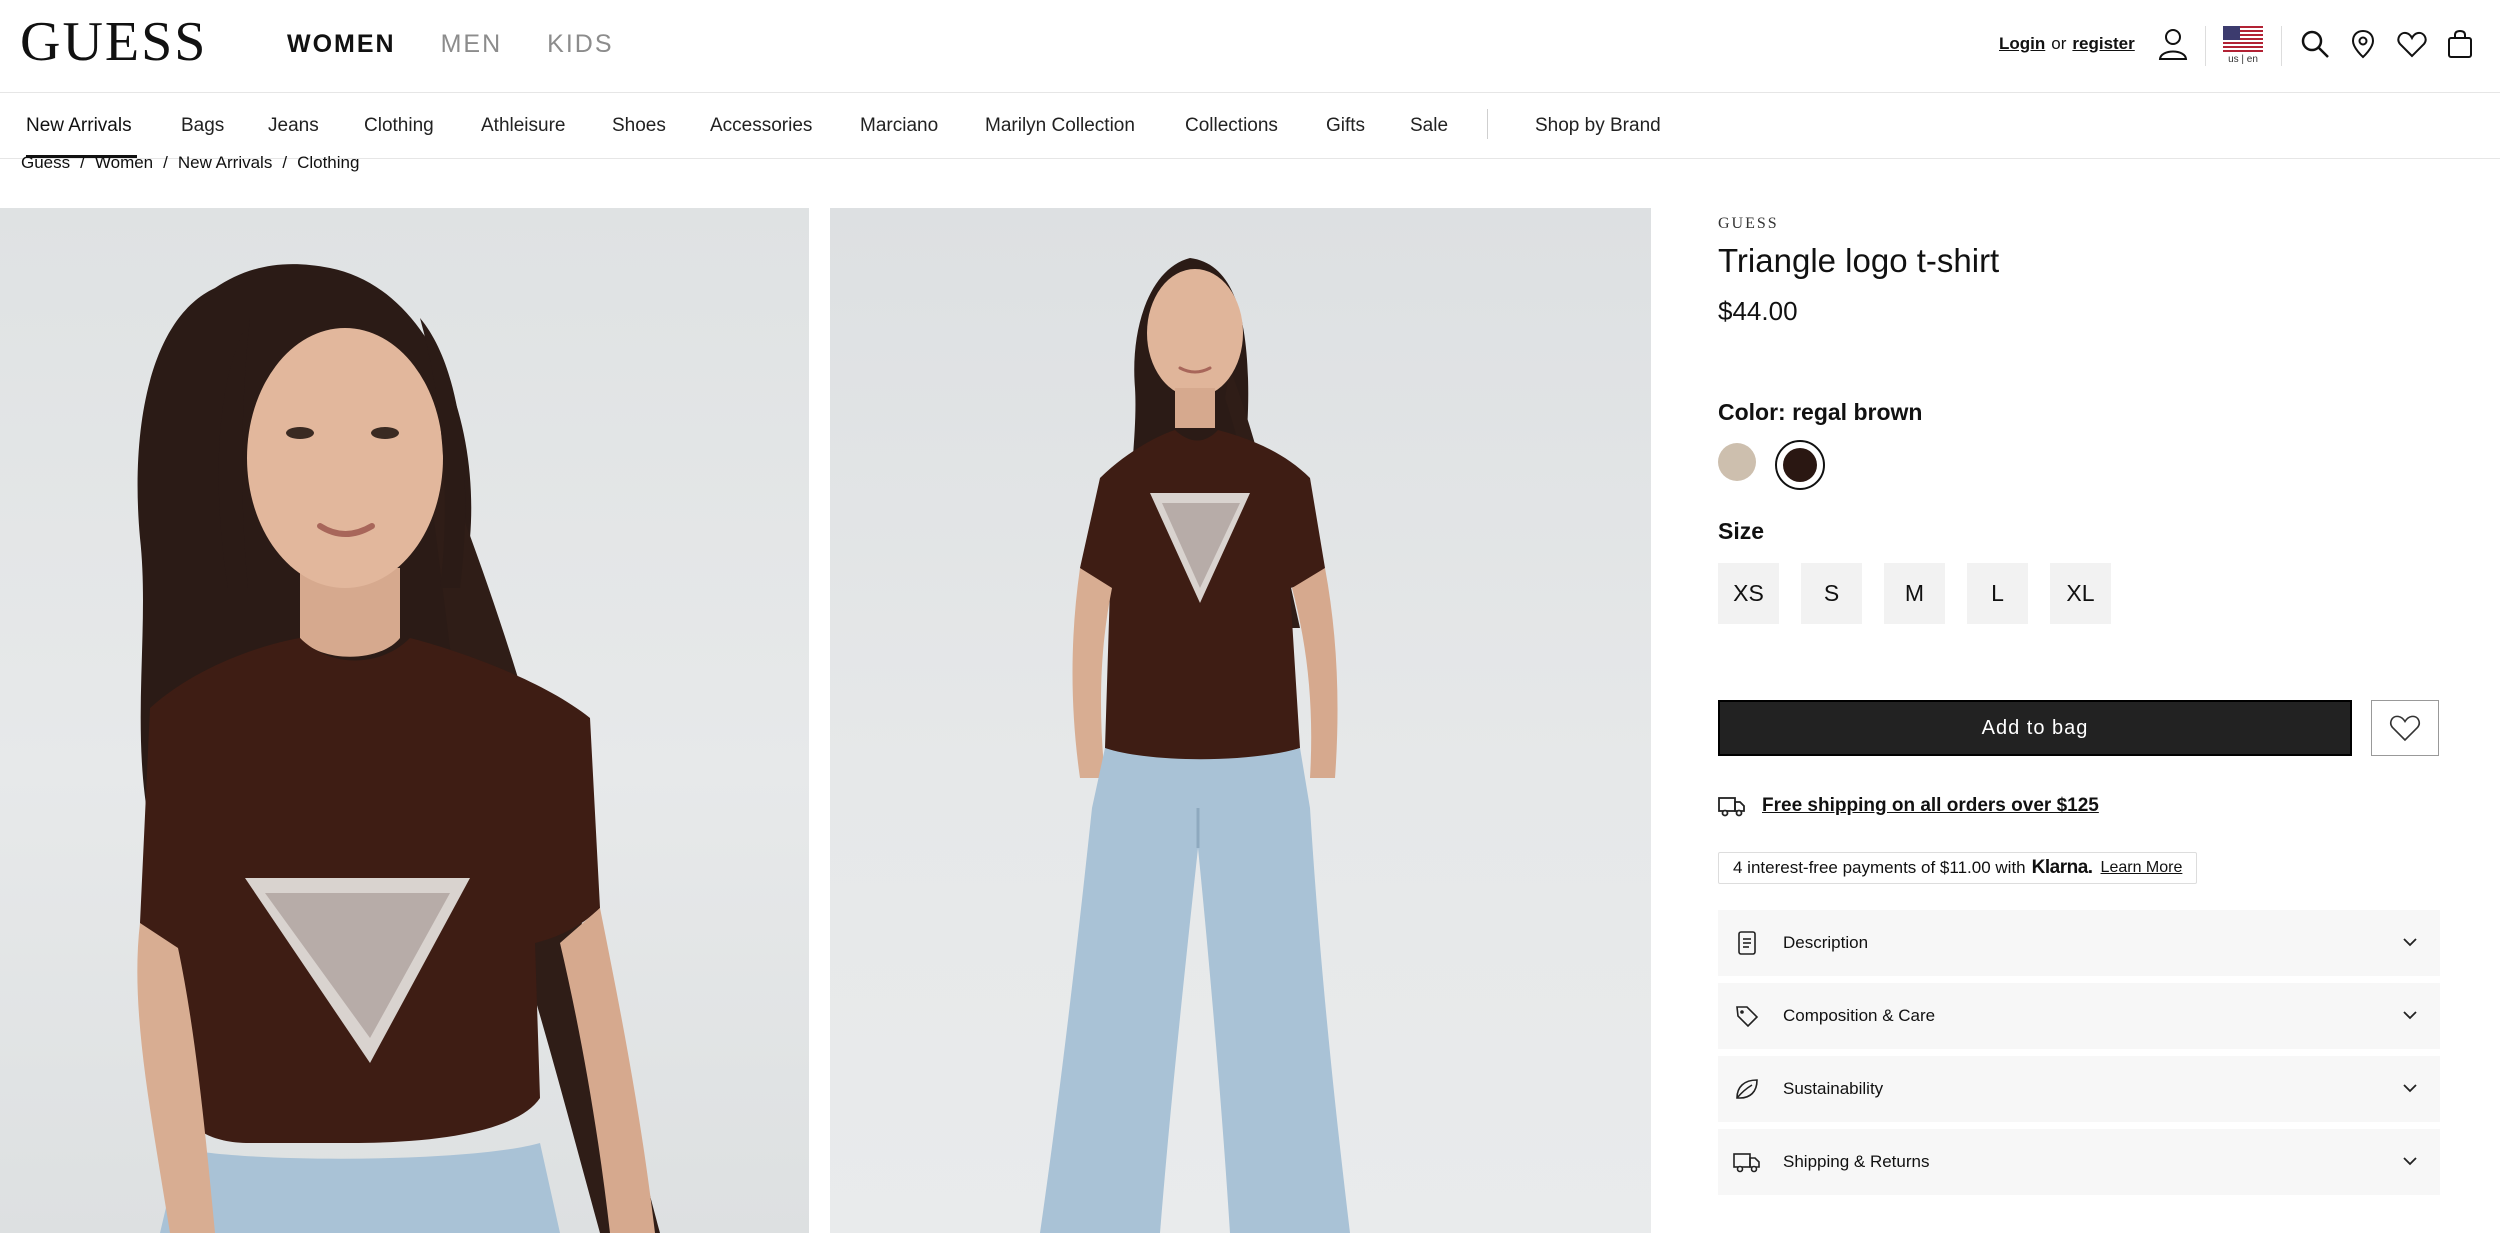 This screenshot has width=2500, height=1233. What do you see at coordinates (124, 162) in the screenshot?
I see `breadcrumb-women: Women` at bounding box center [124, 162].